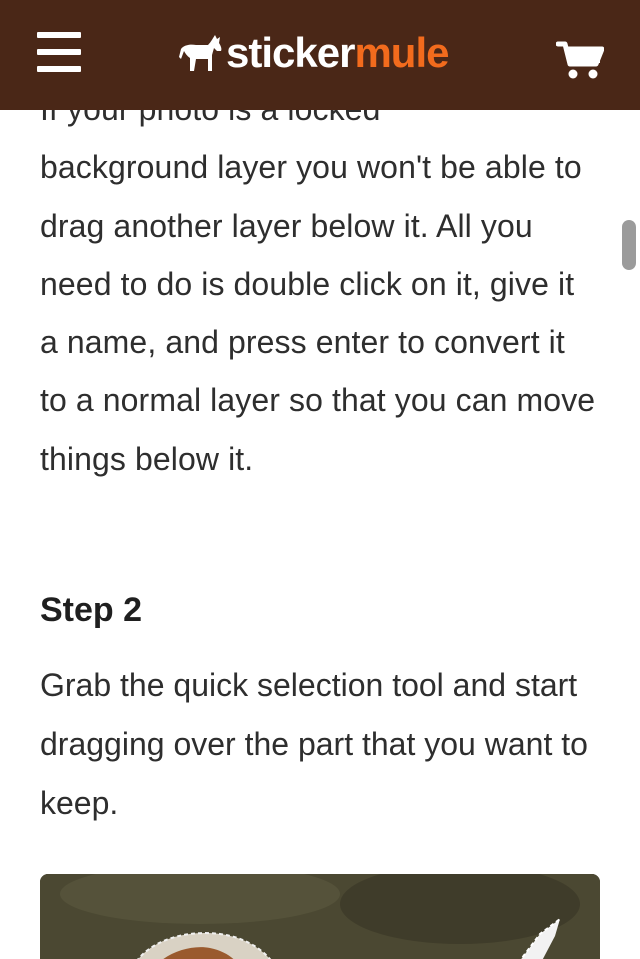  What do you see at coordinates (290, 52) in the screenshot?
I see `brand-name-part1: sticker` at bounding box center [290, 52].